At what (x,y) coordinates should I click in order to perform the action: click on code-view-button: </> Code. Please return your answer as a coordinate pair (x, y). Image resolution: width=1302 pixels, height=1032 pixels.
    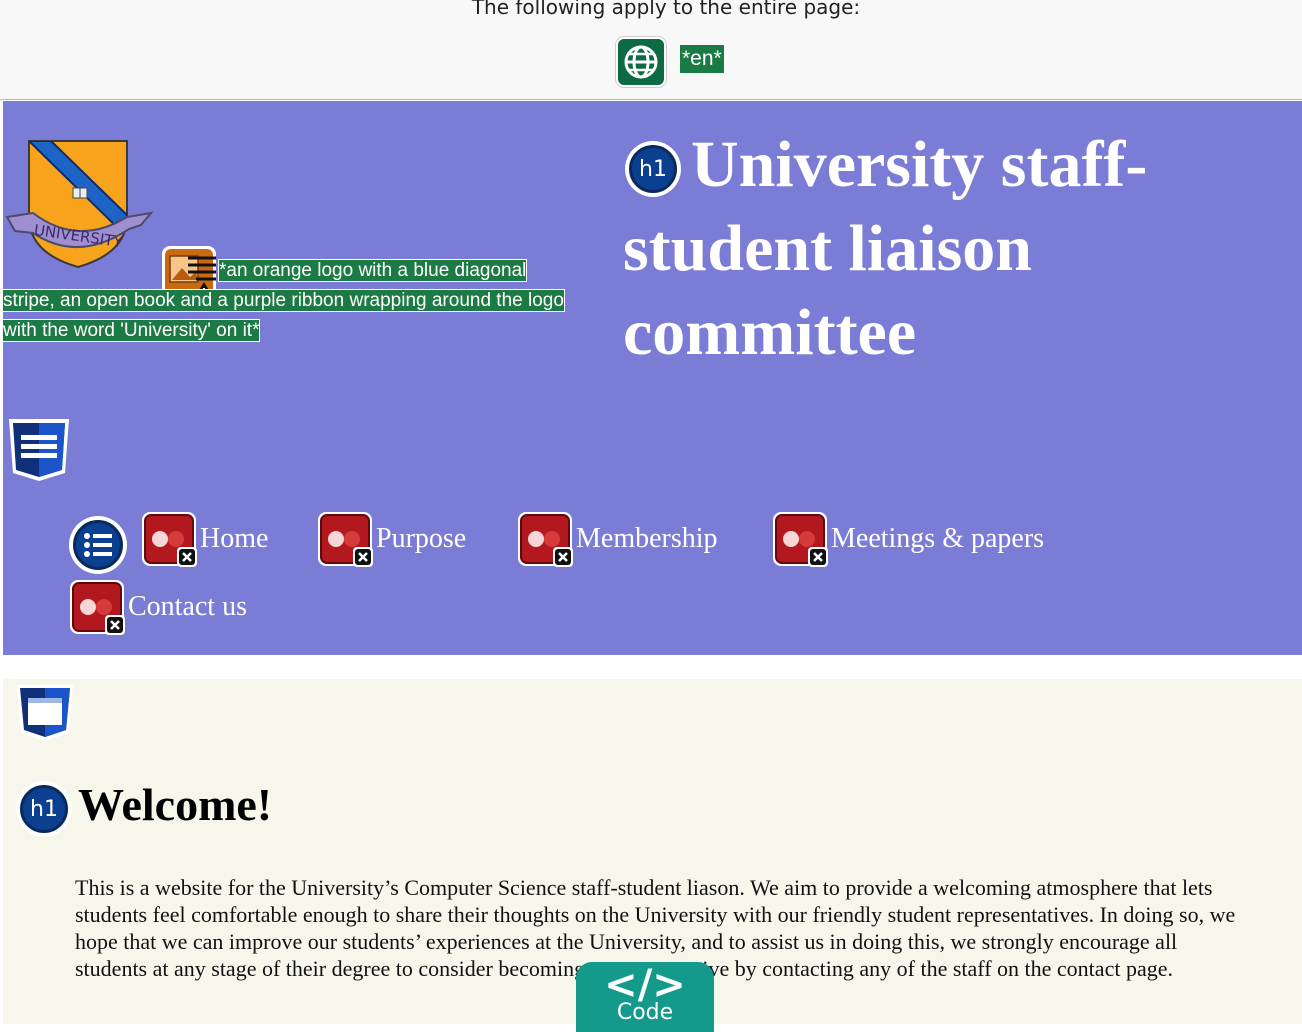
    Looking at the image, I should click on (645, 997).